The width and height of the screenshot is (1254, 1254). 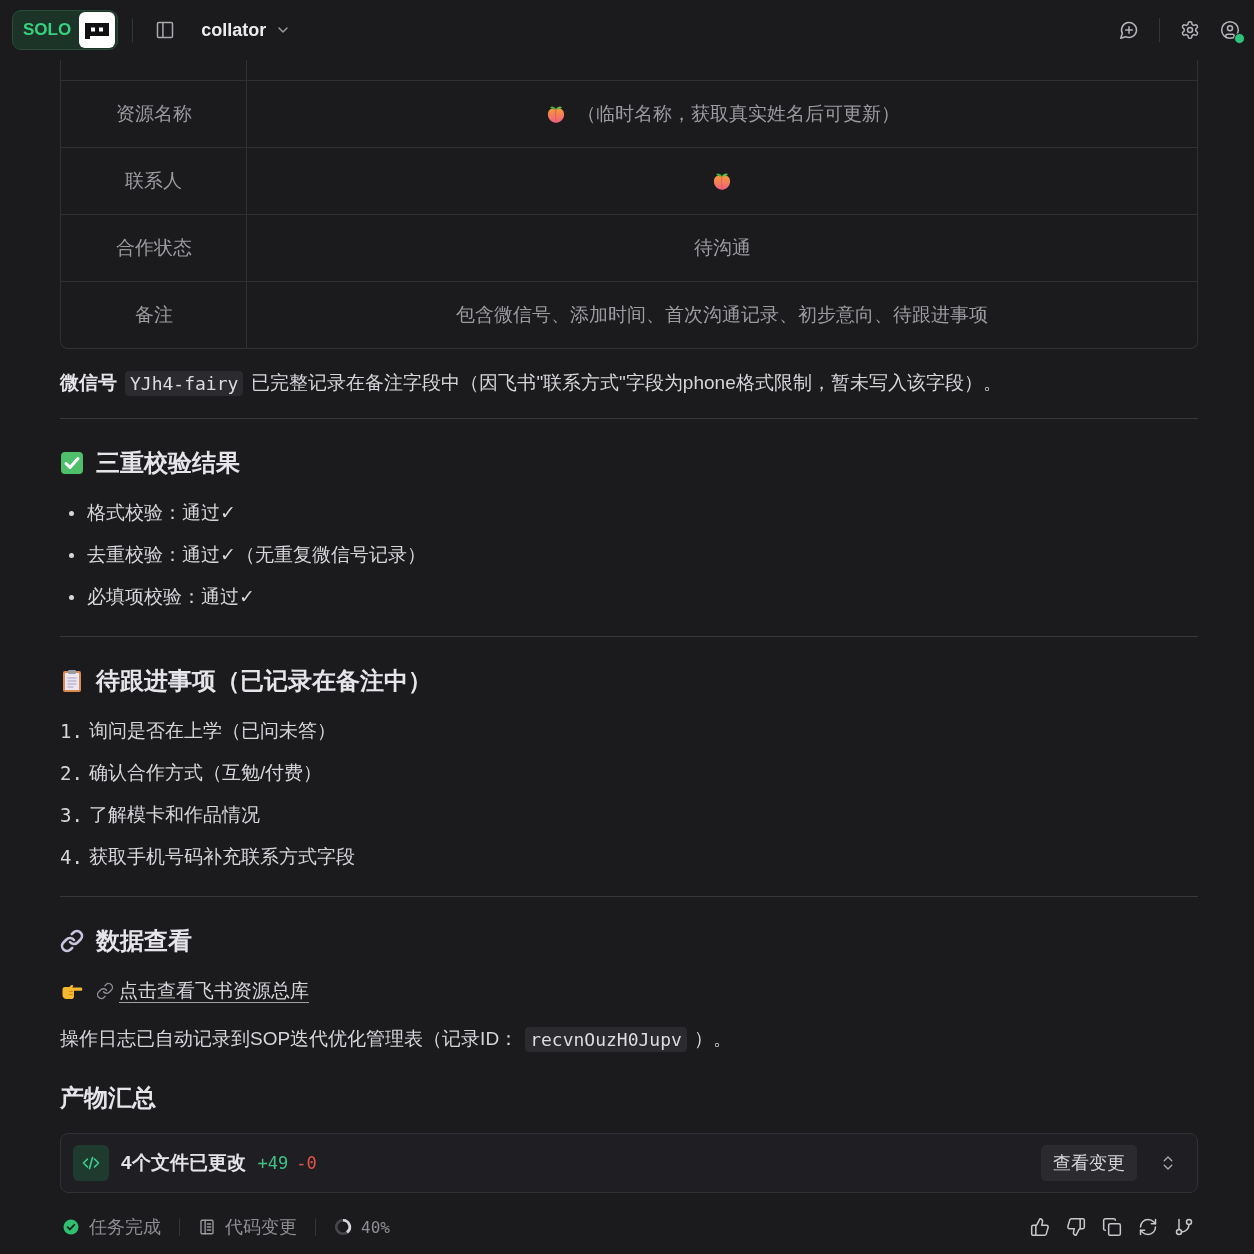 What do you see at coordinates (289, 1039) in the screenshot?
I see `log-text: 操作日志已自动记录到SOP迭代优化管理表（记录ID：` at bounding box center [289, 1039].